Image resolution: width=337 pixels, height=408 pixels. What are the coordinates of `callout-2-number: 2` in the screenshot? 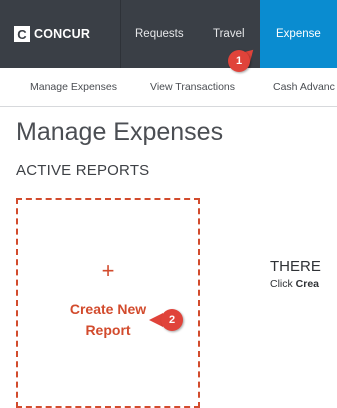 It's located at (172, 320).